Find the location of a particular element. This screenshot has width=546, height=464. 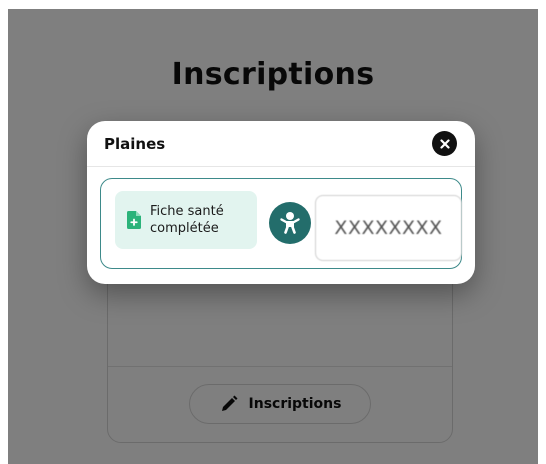

document-plus-icon is located at coordinates (134, 220).